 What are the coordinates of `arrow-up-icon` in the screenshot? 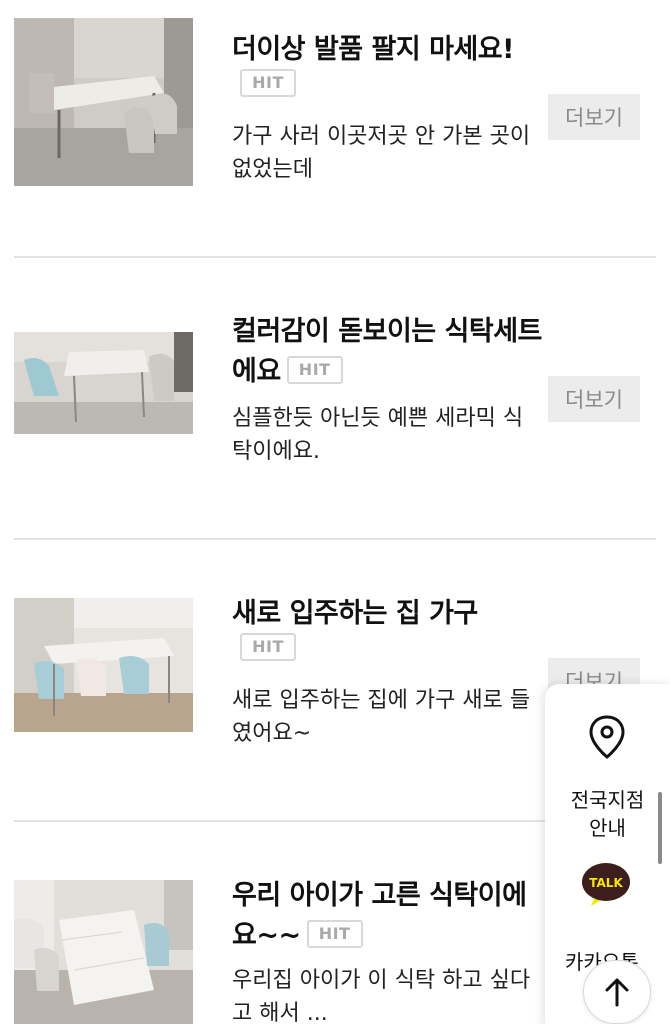 It's located at (617, 992).